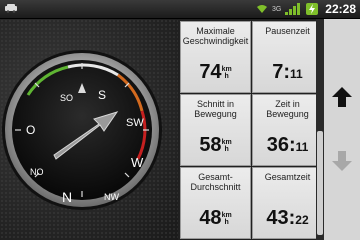 The height and width of the screenshot is (240, 360). Describe the element at coordinates (215, 177) in the screenshot. I see `stat-label: Gesamt-` at that location.